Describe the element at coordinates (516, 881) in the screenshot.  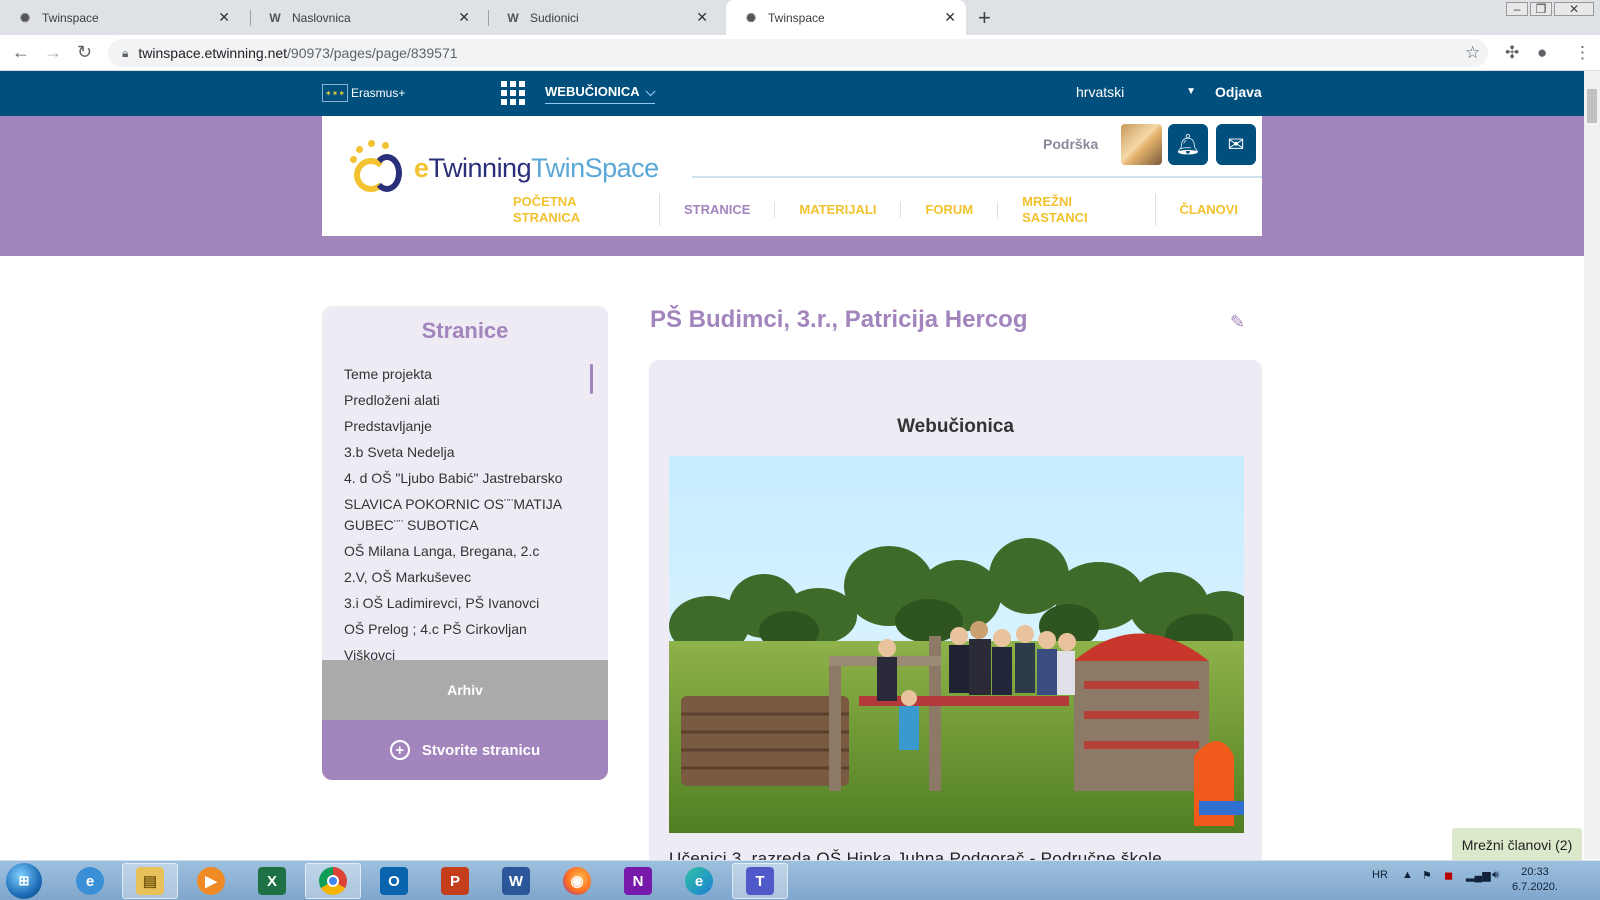
I see `word-icon: W` at that location.